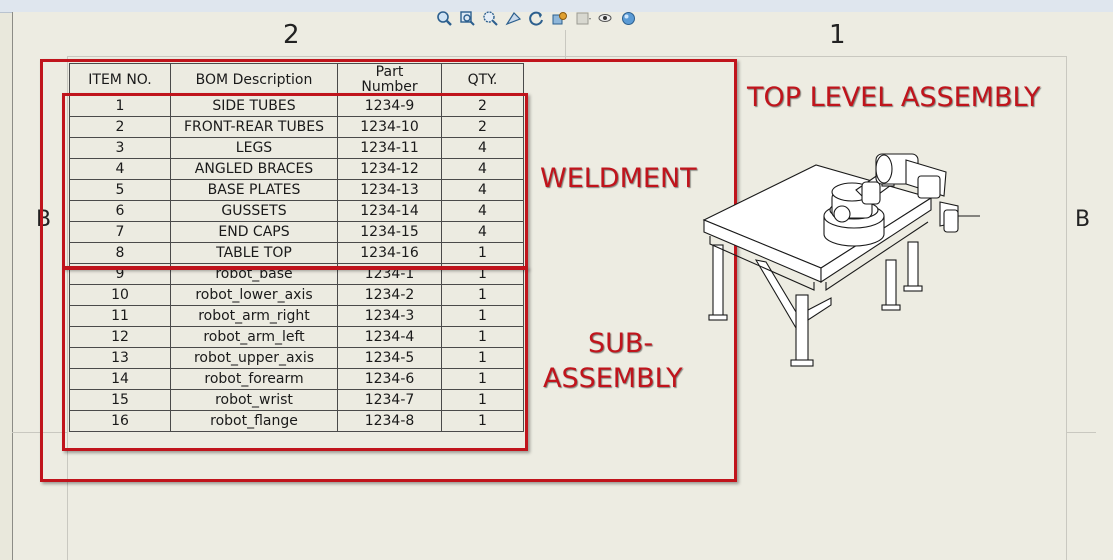 This screenshot has width=1113, height=560. Describe the element at coordinates (837, 35) in the screenshot. I see `zone-label-top-1: 1` at that location.